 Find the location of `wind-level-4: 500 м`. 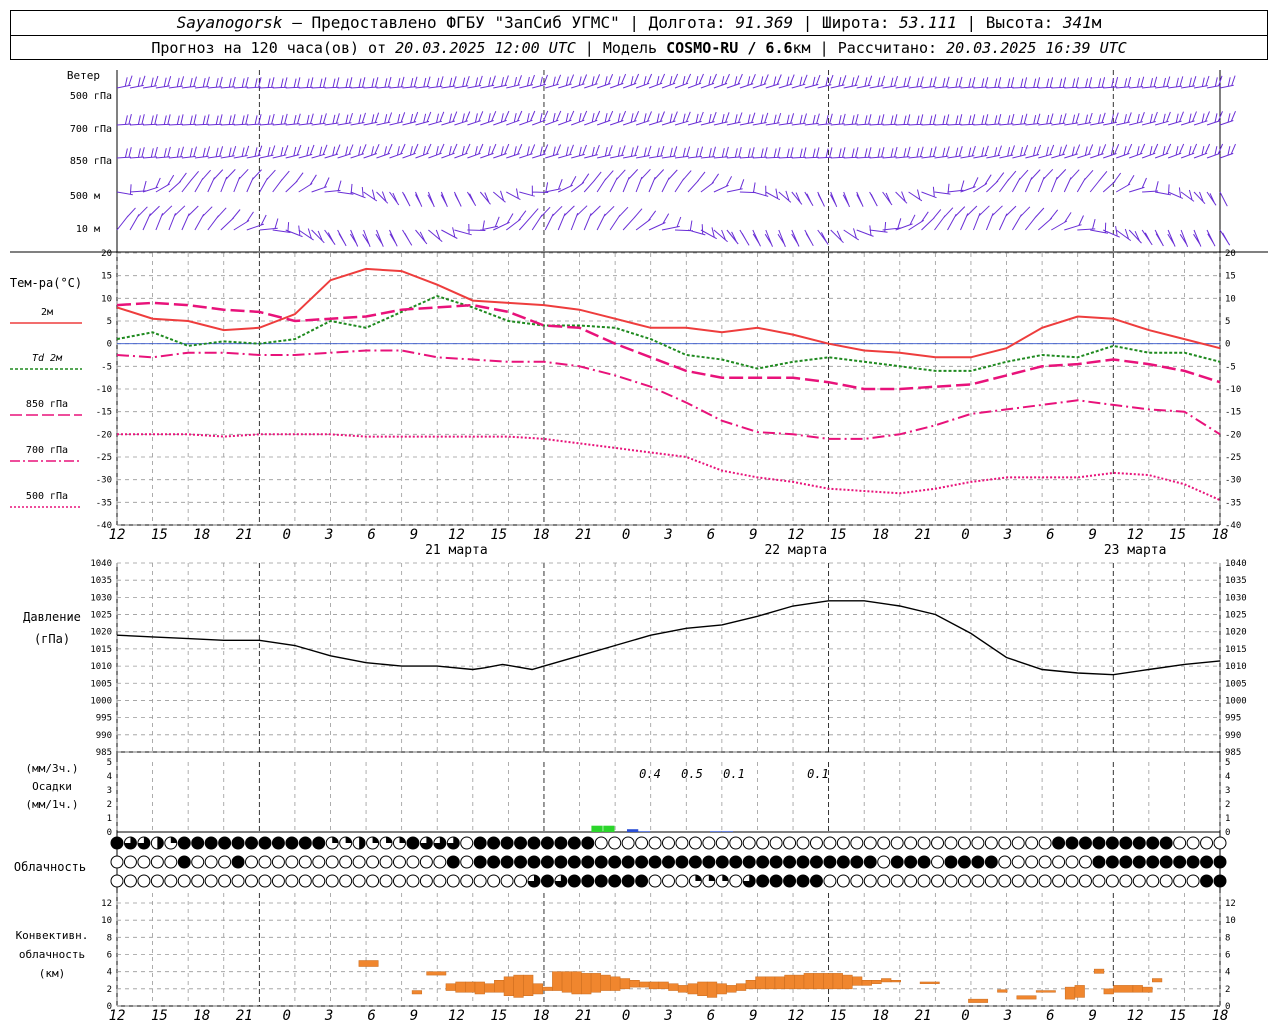

wind-level-4: 500 м is located at coordinates (85, 196).